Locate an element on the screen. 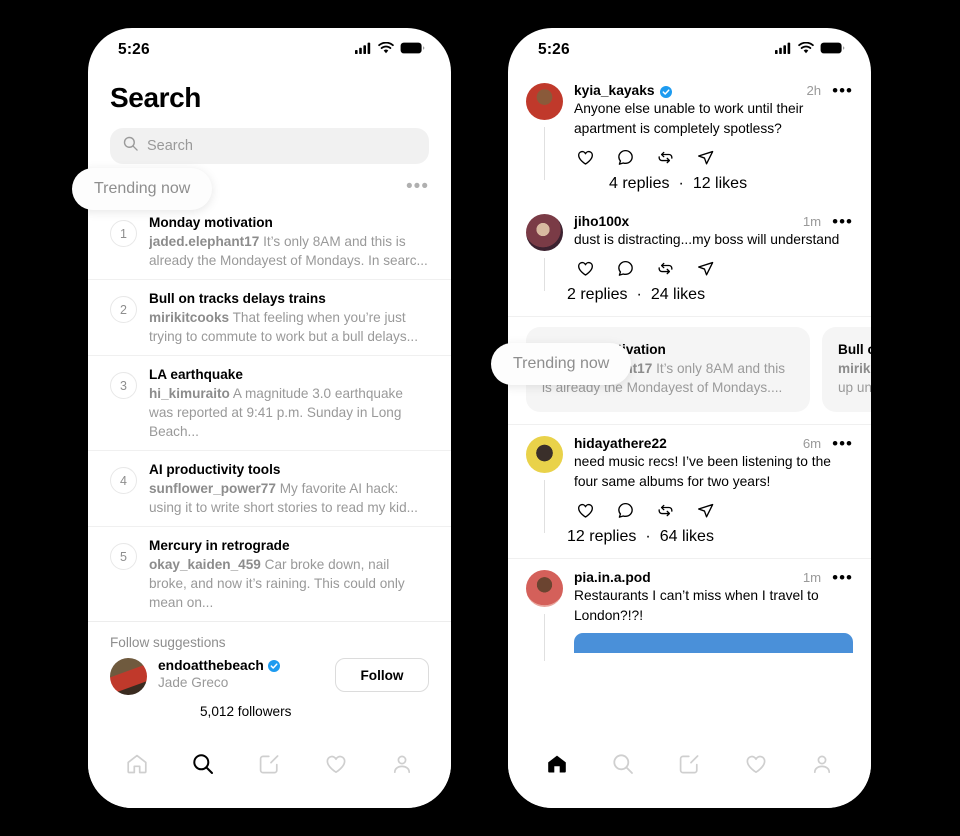 This screenshot has width=960, height=836. follow-button: Follow is located at coordinates (382, 675).